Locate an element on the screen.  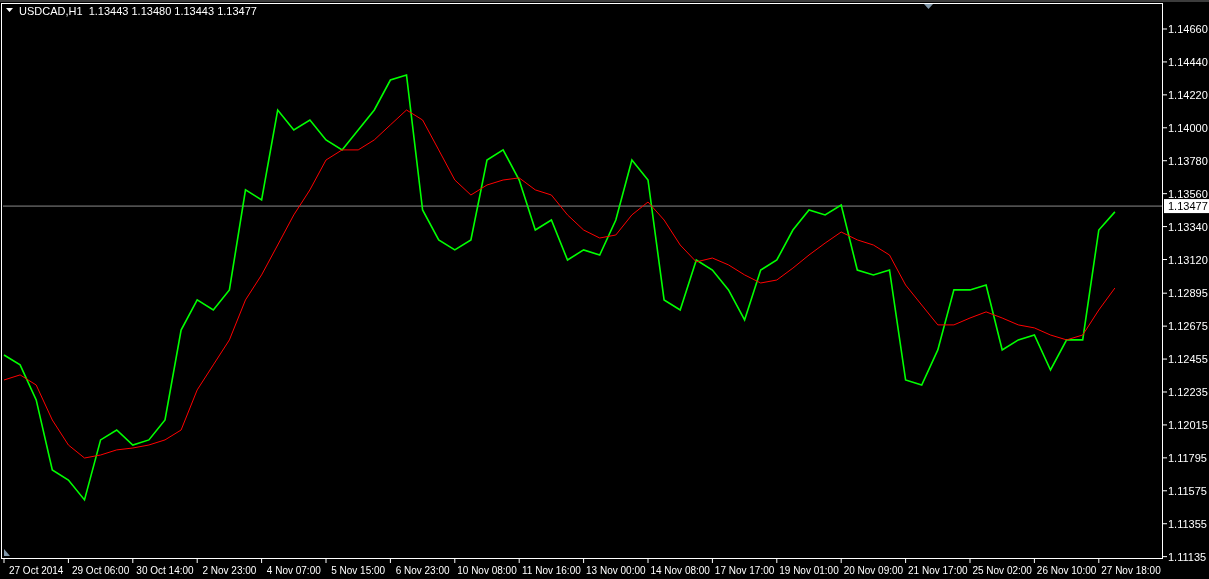
price-axis-label: 1.14220 is located at coordinates (1188, 94).